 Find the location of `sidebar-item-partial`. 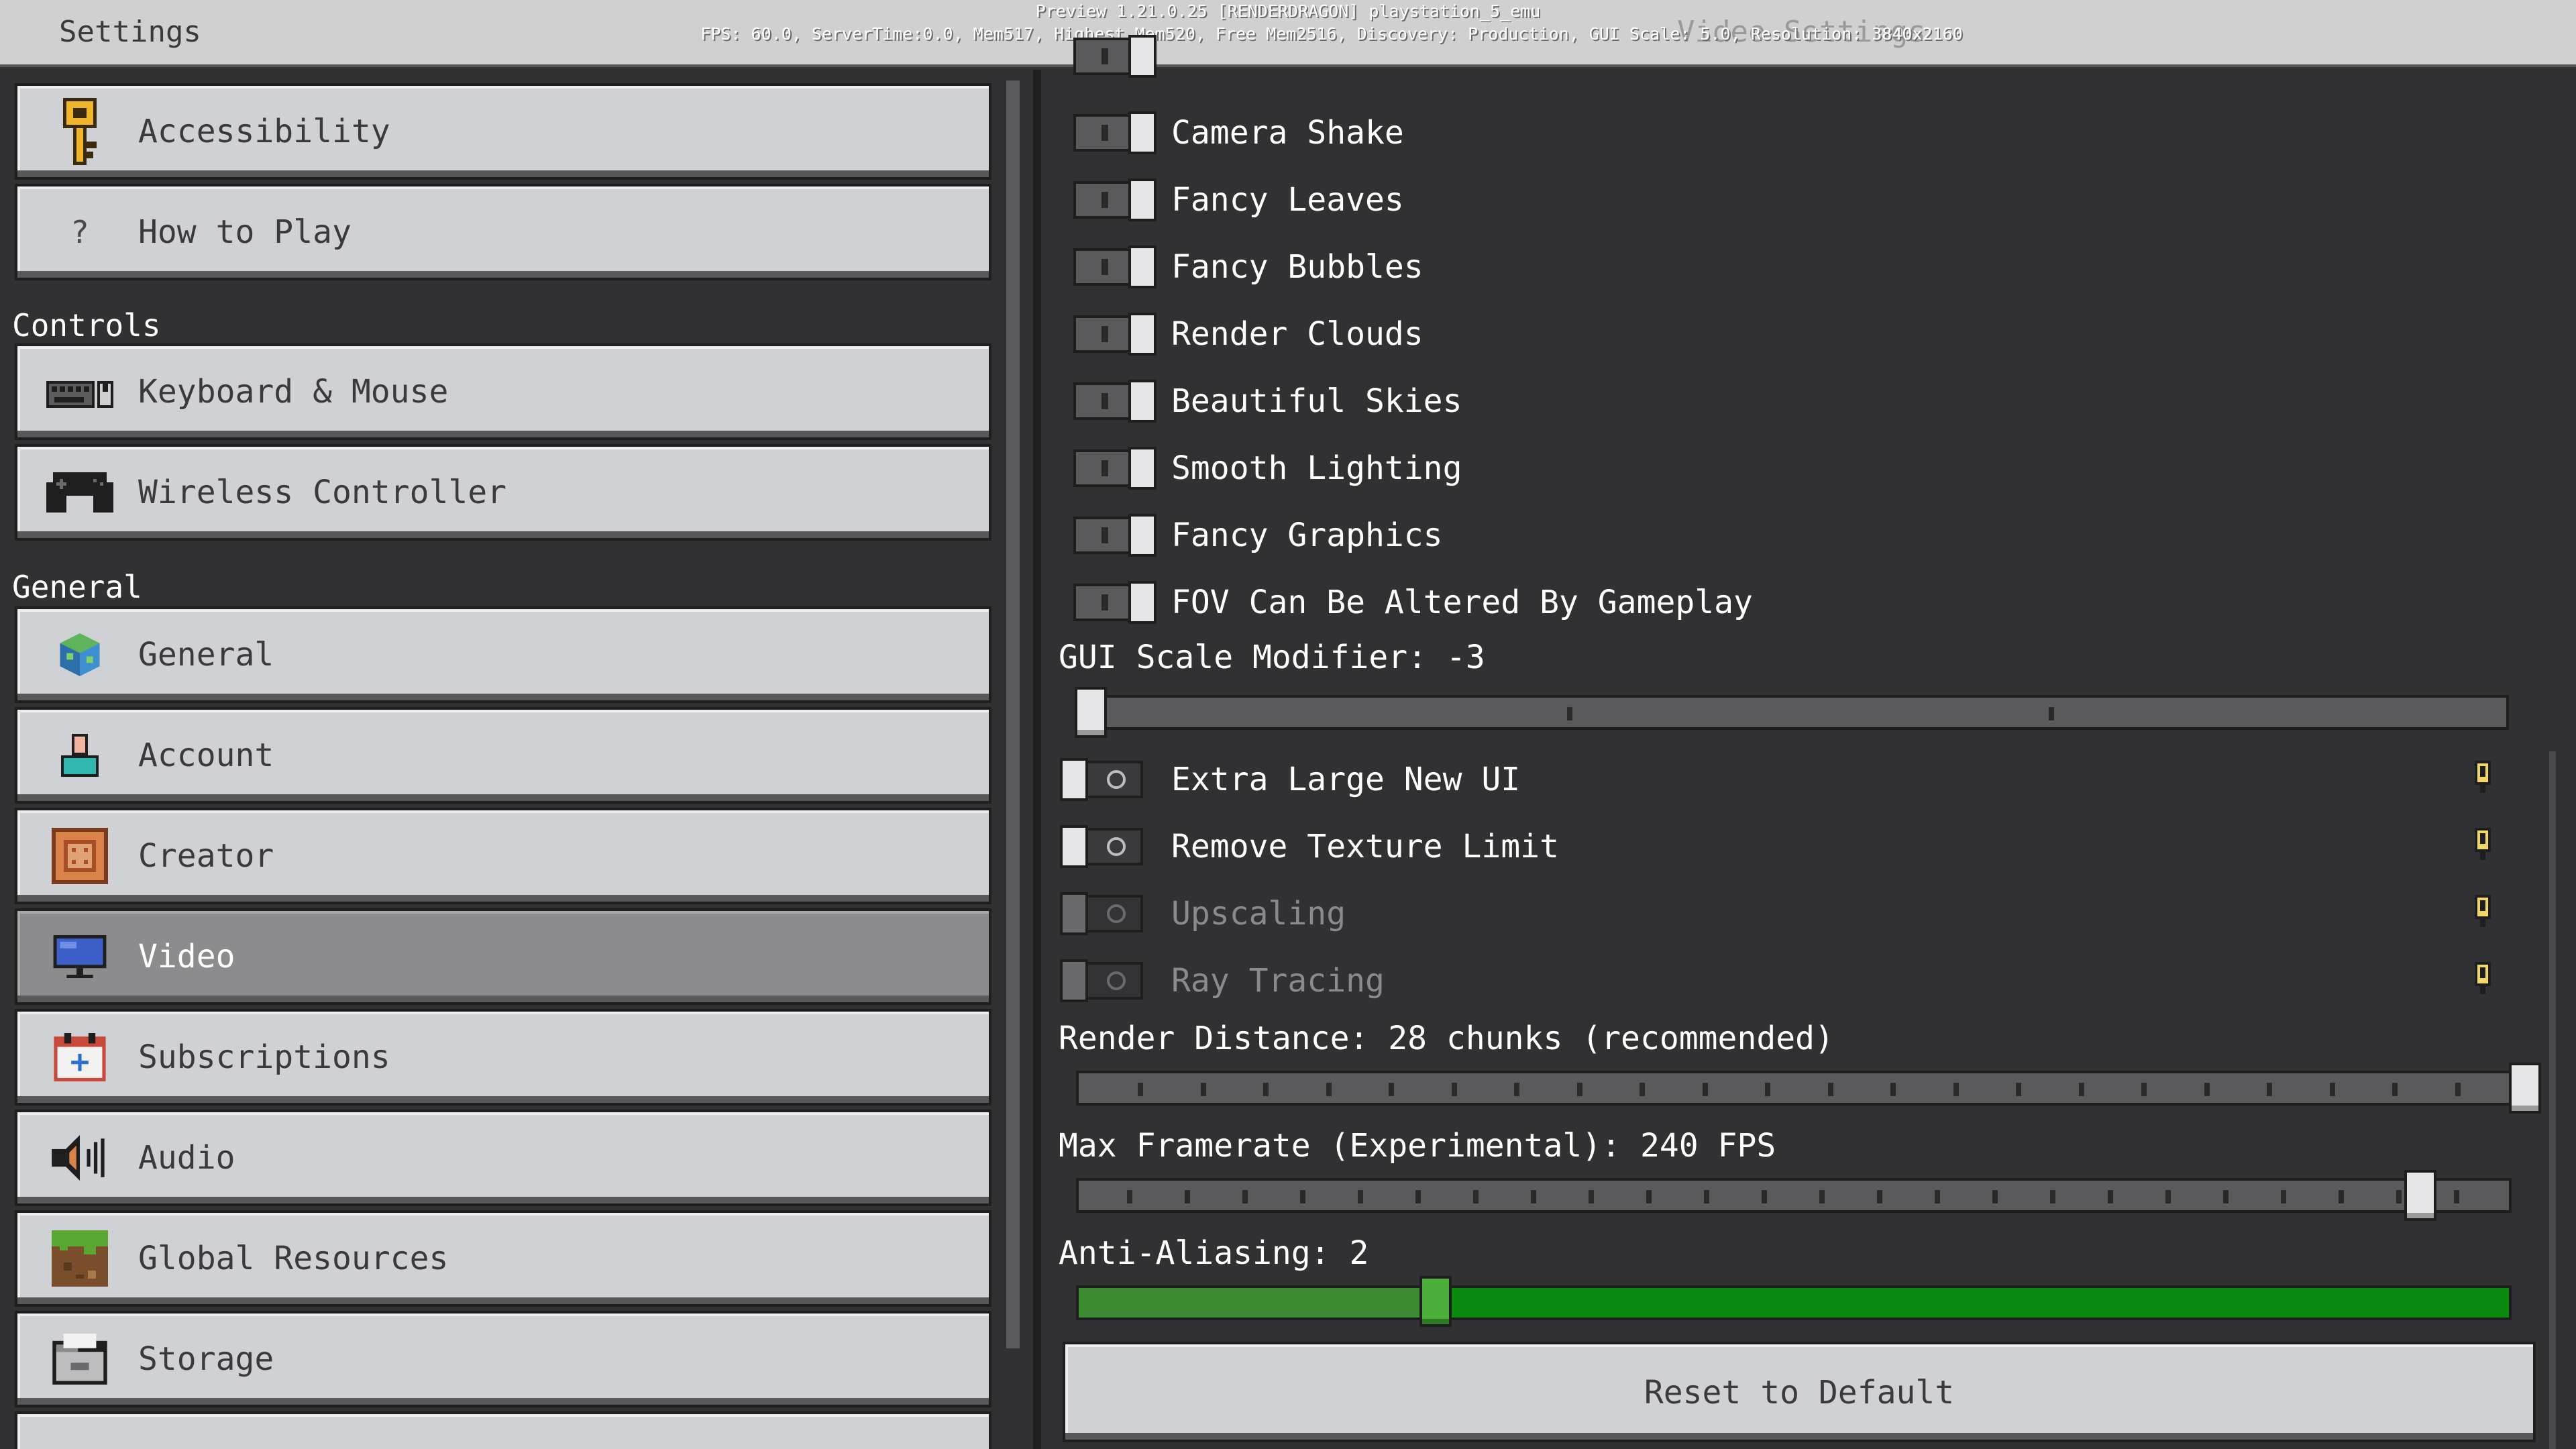

sidebar-item-partial is located at coordinates (503, 1430).